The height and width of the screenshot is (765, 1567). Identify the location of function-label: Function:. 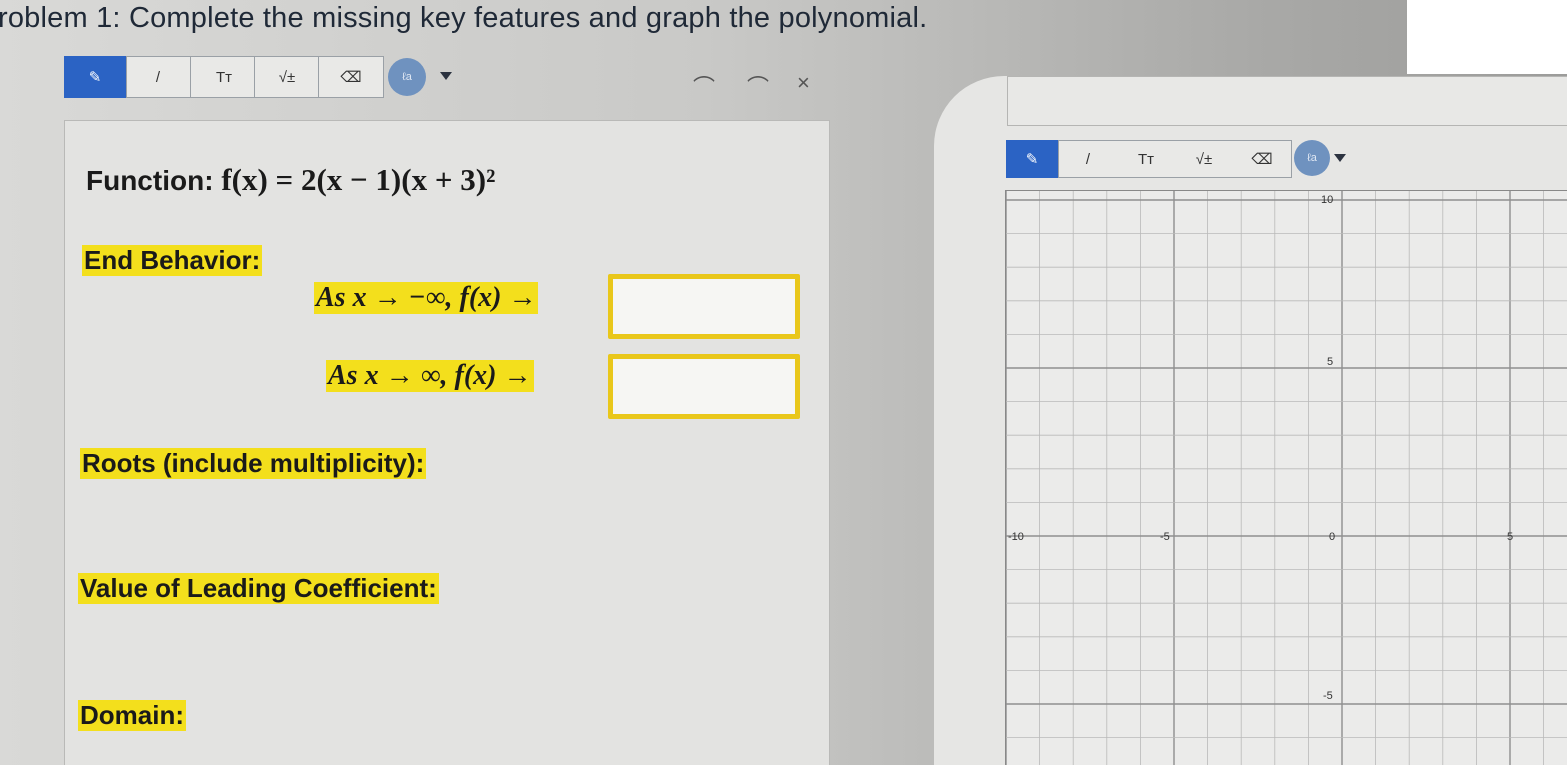
(150, 180).